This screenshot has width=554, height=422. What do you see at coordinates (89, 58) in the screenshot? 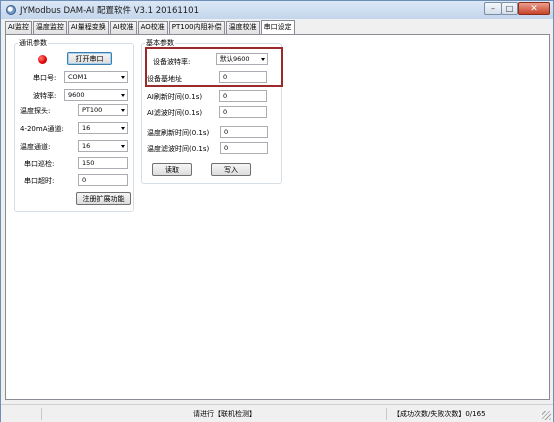
I see `open-port-button: 打开串口` at bounding box center [89, 58].